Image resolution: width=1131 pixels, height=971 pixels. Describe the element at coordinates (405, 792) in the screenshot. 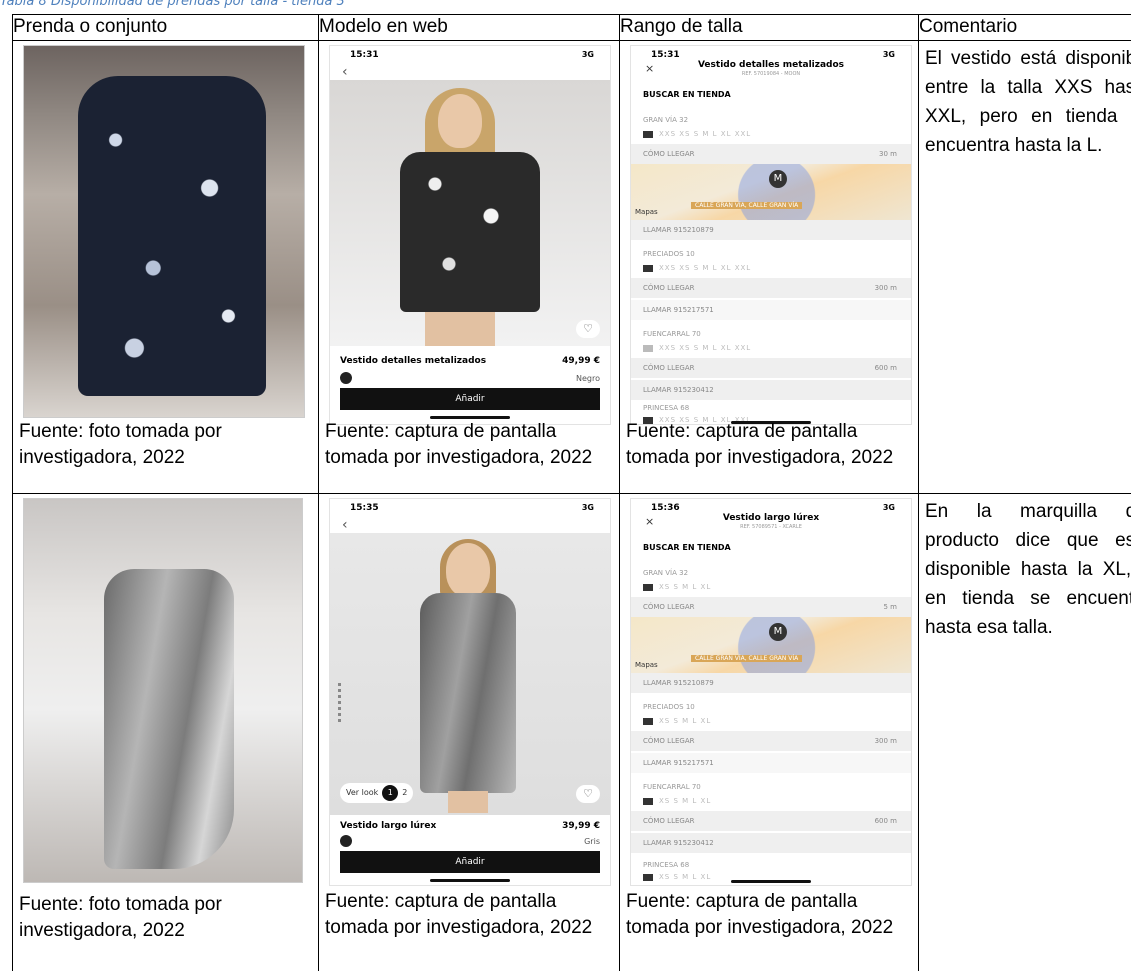

I see `look-page-2: 2` at that location.